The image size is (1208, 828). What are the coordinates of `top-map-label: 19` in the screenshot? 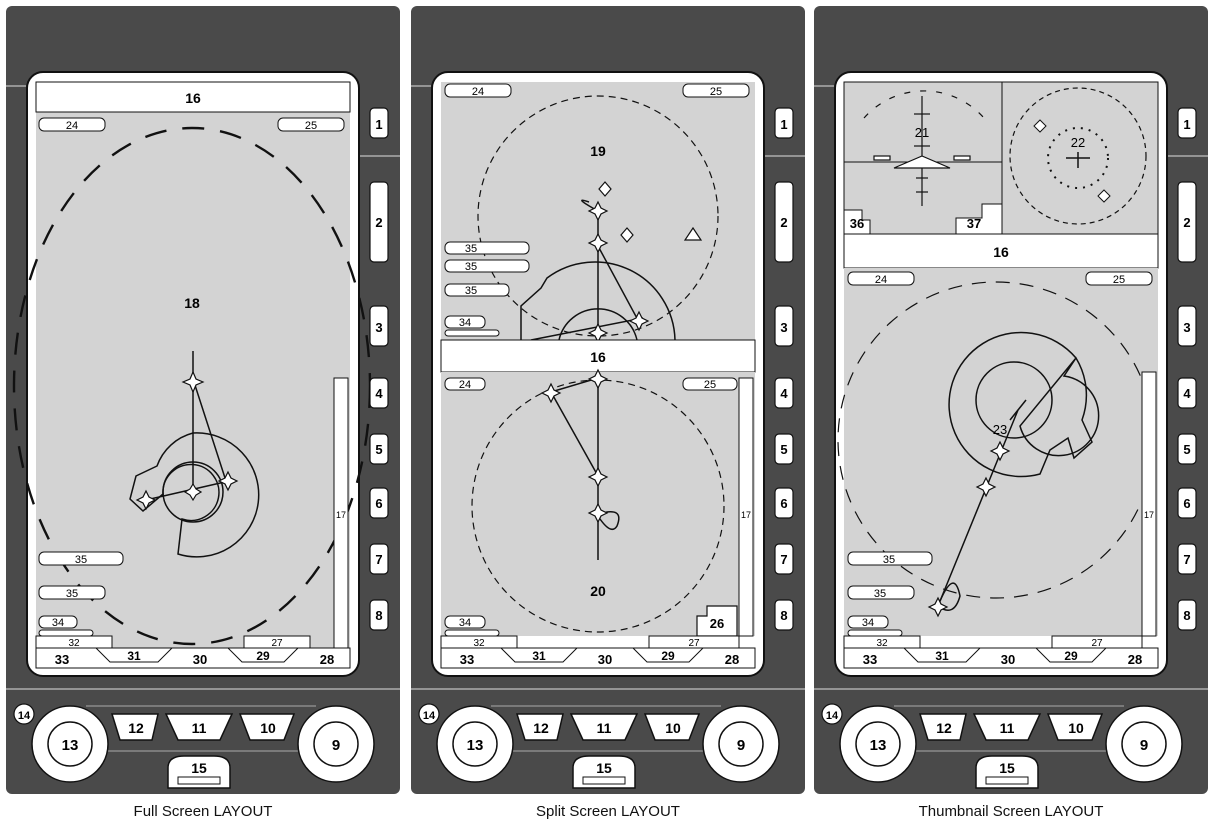 It's located at (598, 151).